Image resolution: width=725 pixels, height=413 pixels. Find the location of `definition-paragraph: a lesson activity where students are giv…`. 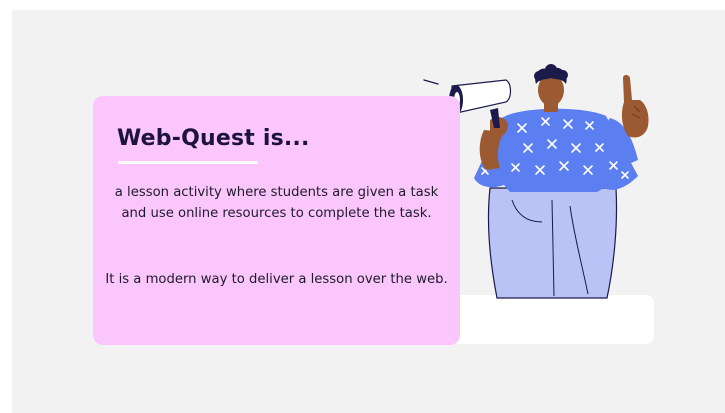

definition-paragraph: a lesson activity where students are giv… is located at coordinates (276, 203).